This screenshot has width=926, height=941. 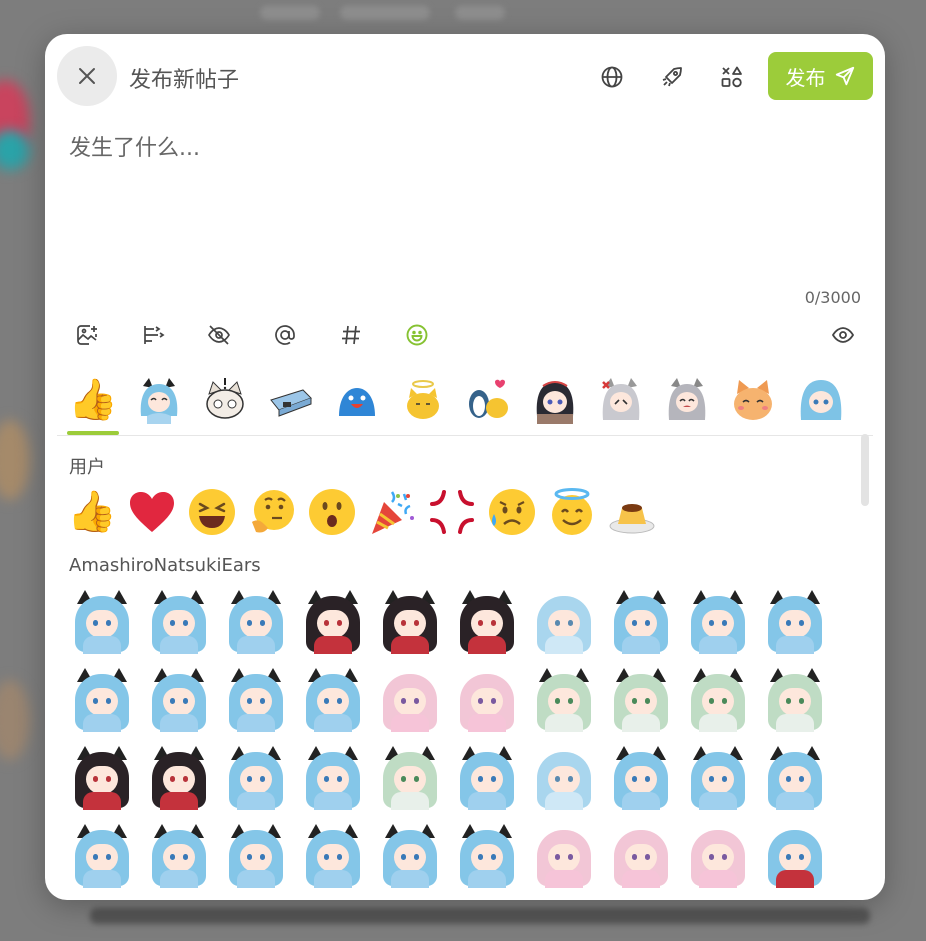 What do you see at coordinates (285, 335) in the screenshot?
I see `mention-button` at bounding box center [285, 335].